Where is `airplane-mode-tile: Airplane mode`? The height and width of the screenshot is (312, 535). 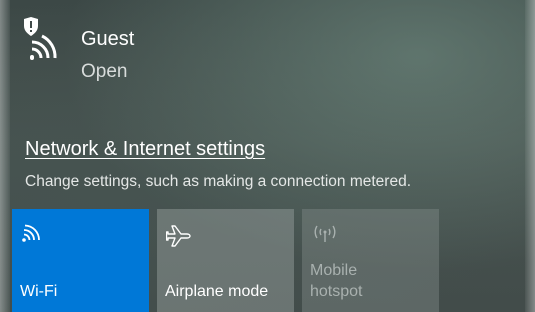 airplane-mode-tile: Airplane mode is located at coordinates (225, 260).